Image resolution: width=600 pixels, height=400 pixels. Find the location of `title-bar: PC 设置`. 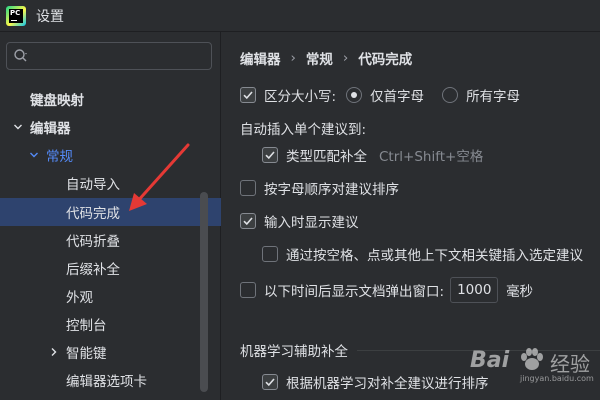

title-bar: PC 设置 is located at coordinates (300, 16).